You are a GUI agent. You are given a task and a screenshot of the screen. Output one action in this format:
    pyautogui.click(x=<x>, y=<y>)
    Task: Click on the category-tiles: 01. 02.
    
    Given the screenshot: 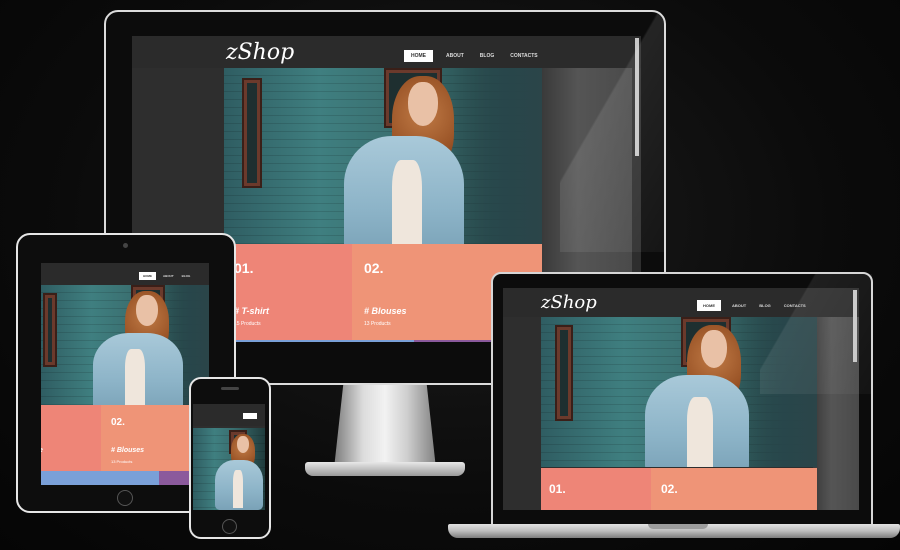 What is the action you would take?
    pyautogui.click(x=679, y=489)
    